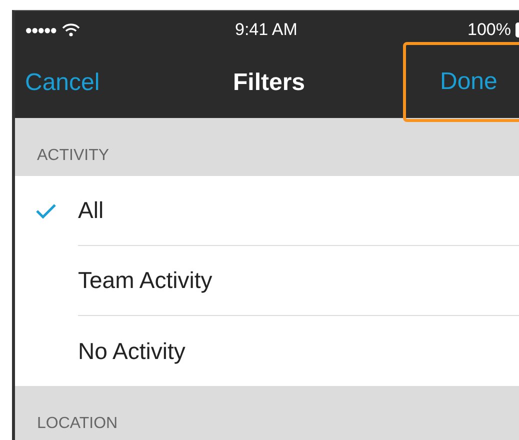 This screenshot has height=440, width=519. I want to click on checkmark-icon, so click(46, 211).